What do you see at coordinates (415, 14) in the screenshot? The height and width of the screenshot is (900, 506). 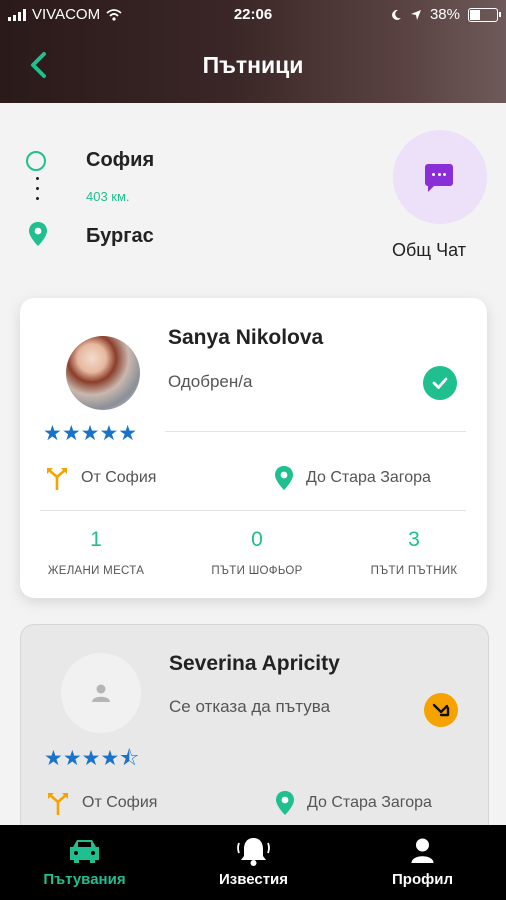 I see `location-arrow-icon` at bounding box center [415, 14].